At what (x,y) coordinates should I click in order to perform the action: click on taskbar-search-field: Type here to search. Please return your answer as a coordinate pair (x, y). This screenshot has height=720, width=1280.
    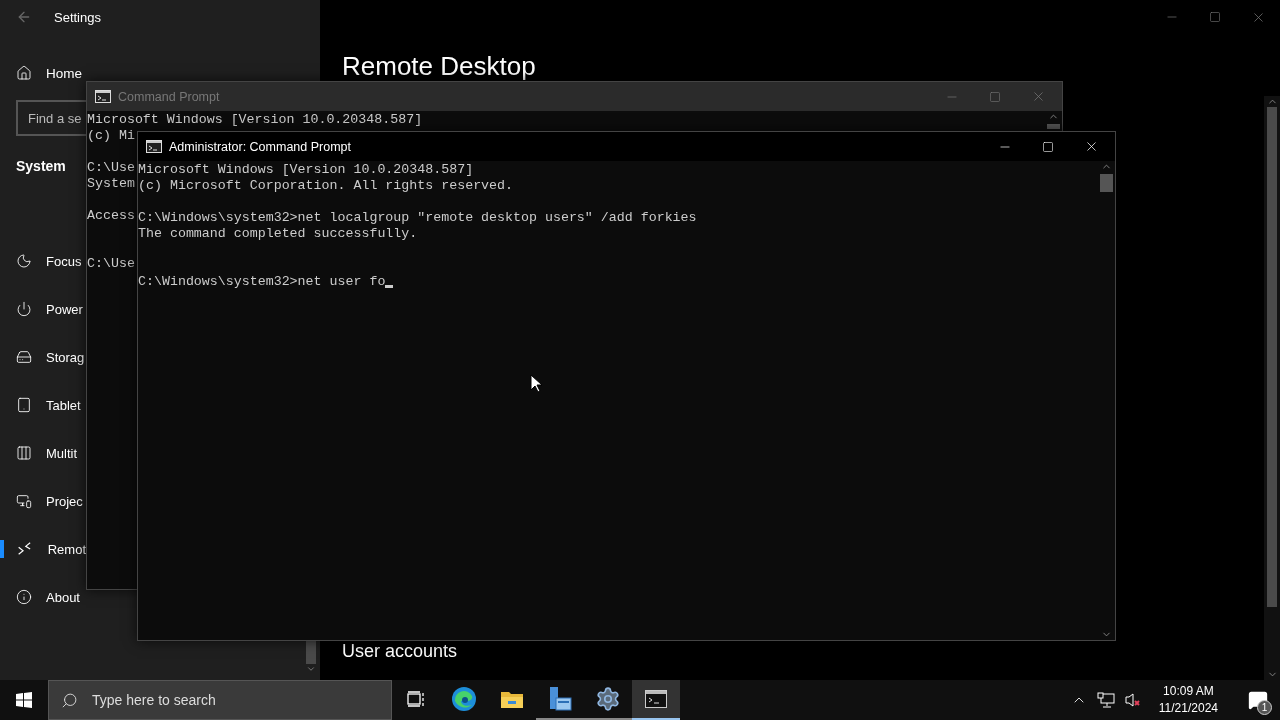
    Looking at the image, I should click on (220, 700).